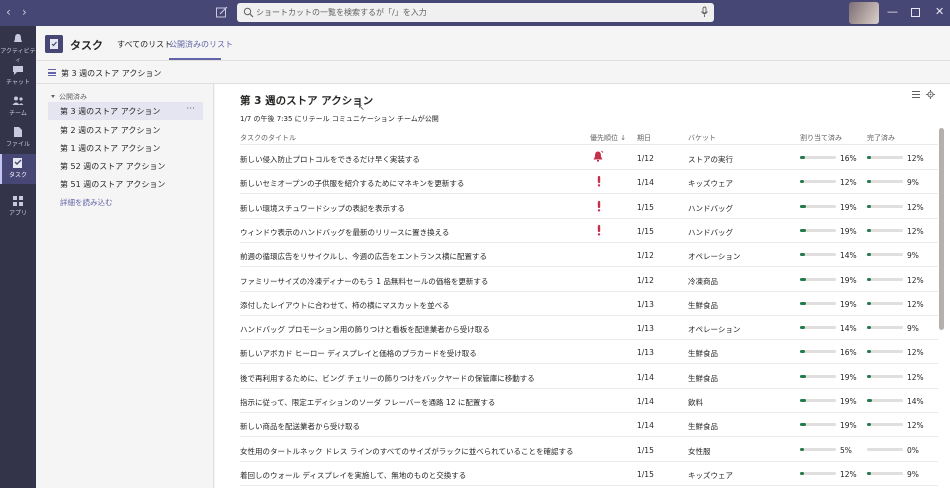 This screenshot has height=488, width=950. What do you see at coordinates (881, 138) in the screenshot?
I see `col-header-done: 完了済み` at bounding box center [881, 138].